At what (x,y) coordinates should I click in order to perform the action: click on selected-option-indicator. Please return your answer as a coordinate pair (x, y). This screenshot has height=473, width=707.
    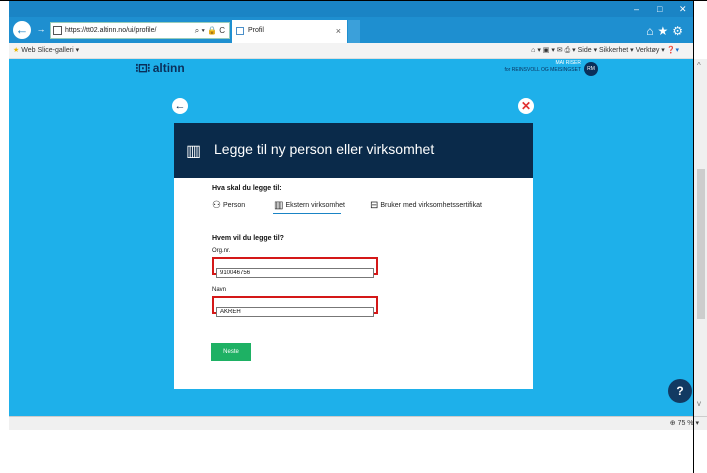
    Looking at the image, I should click on (307, 213).